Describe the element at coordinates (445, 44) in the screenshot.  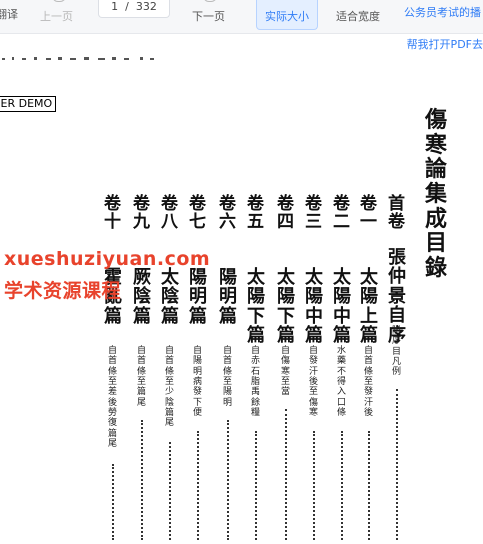
I see `promo-link-2: 帮我打开PDF去` at that location.